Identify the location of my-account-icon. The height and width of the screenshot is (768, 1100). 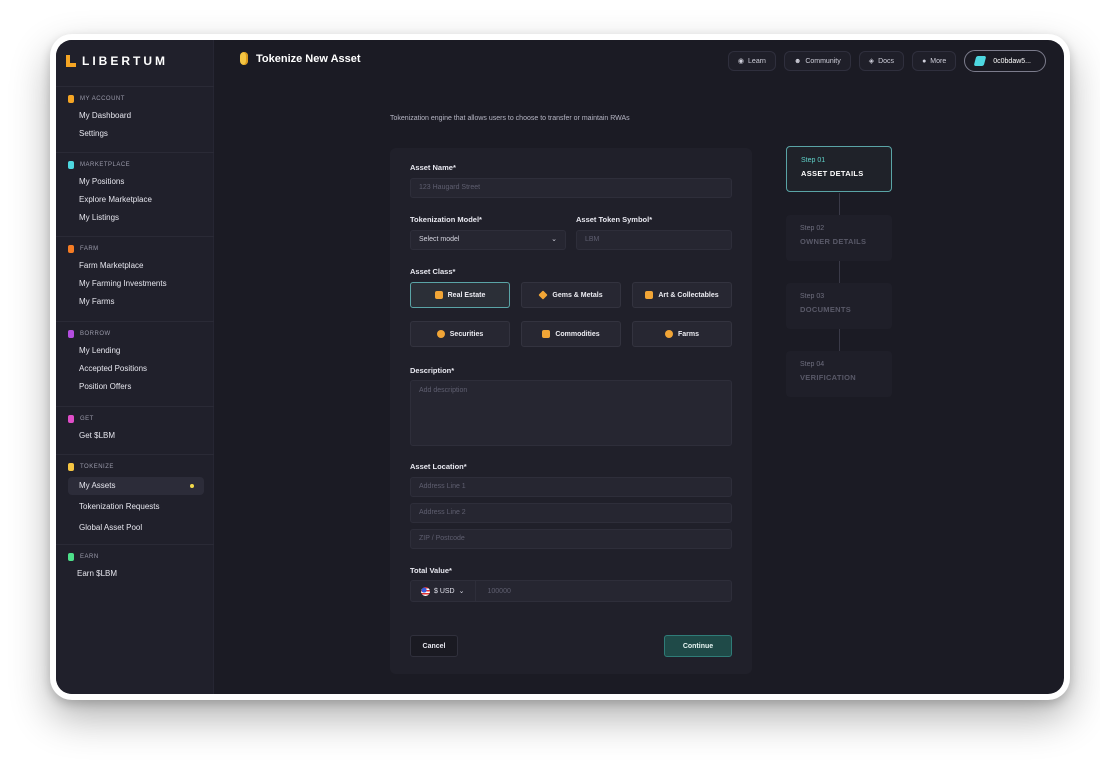
(71, 99).